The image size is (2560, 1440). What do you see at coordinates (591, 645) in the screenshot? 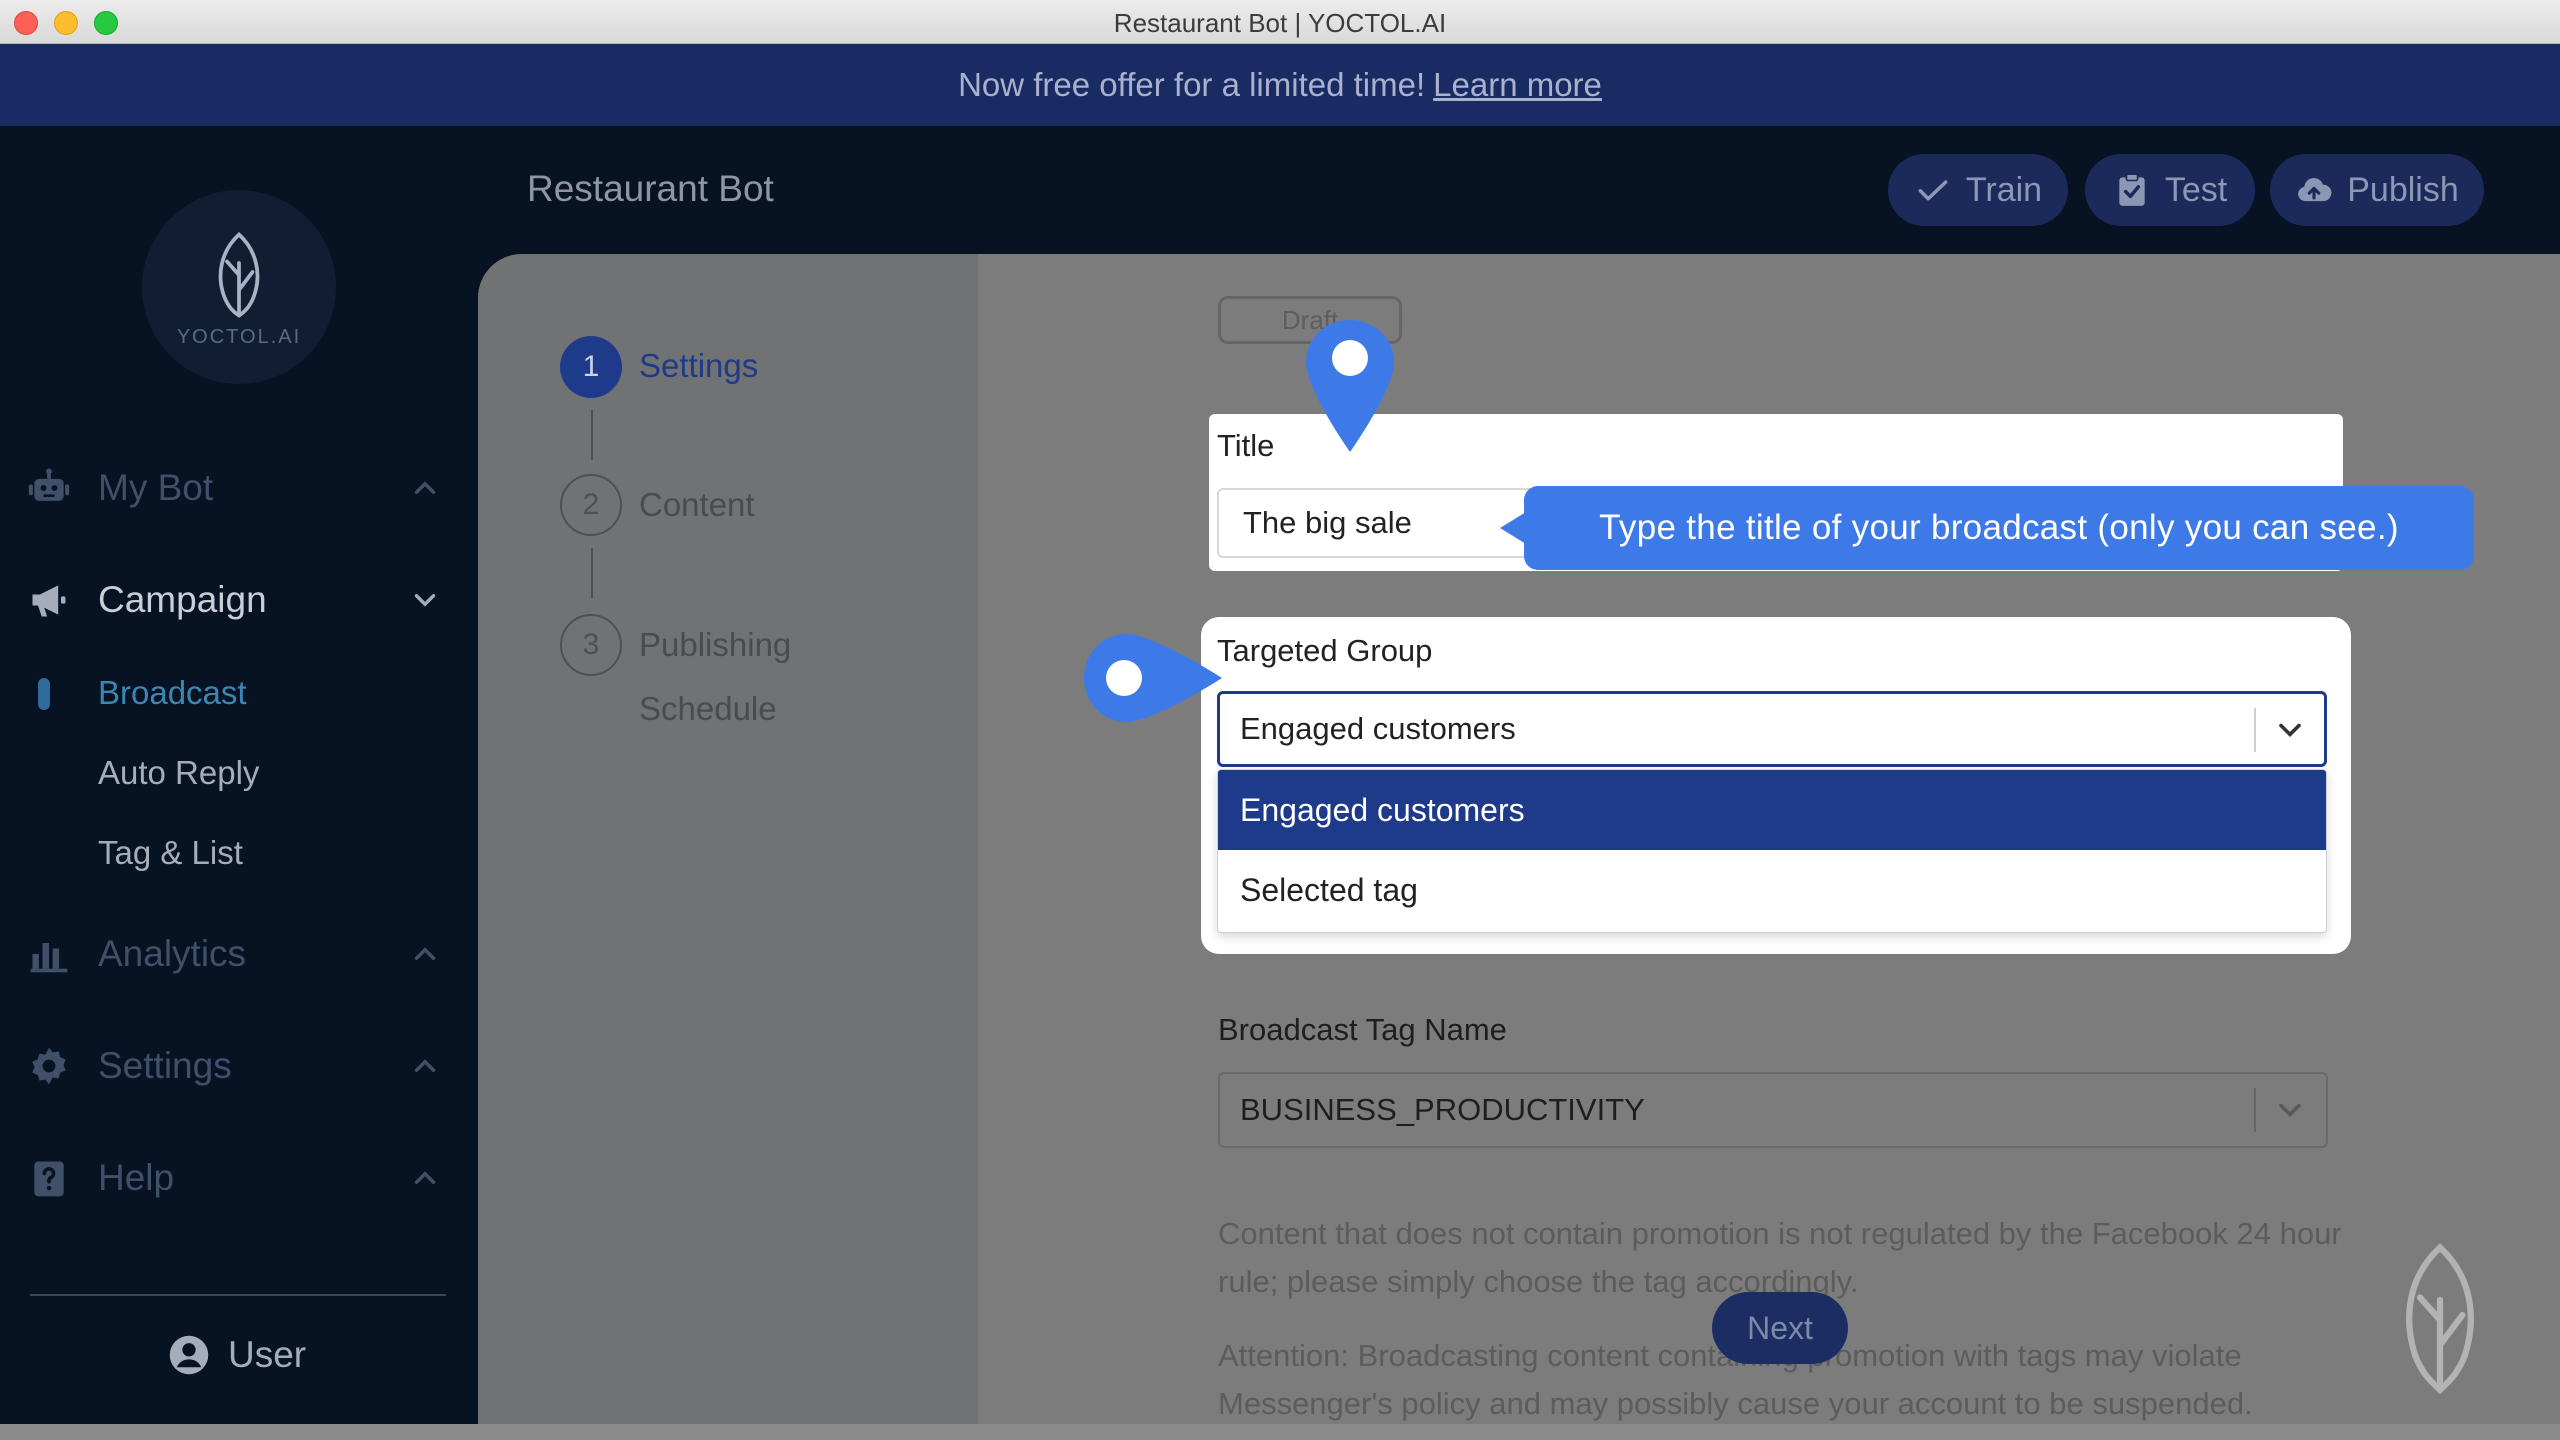
I see `step-3-circle: 3` at bounding box center [591, 645].